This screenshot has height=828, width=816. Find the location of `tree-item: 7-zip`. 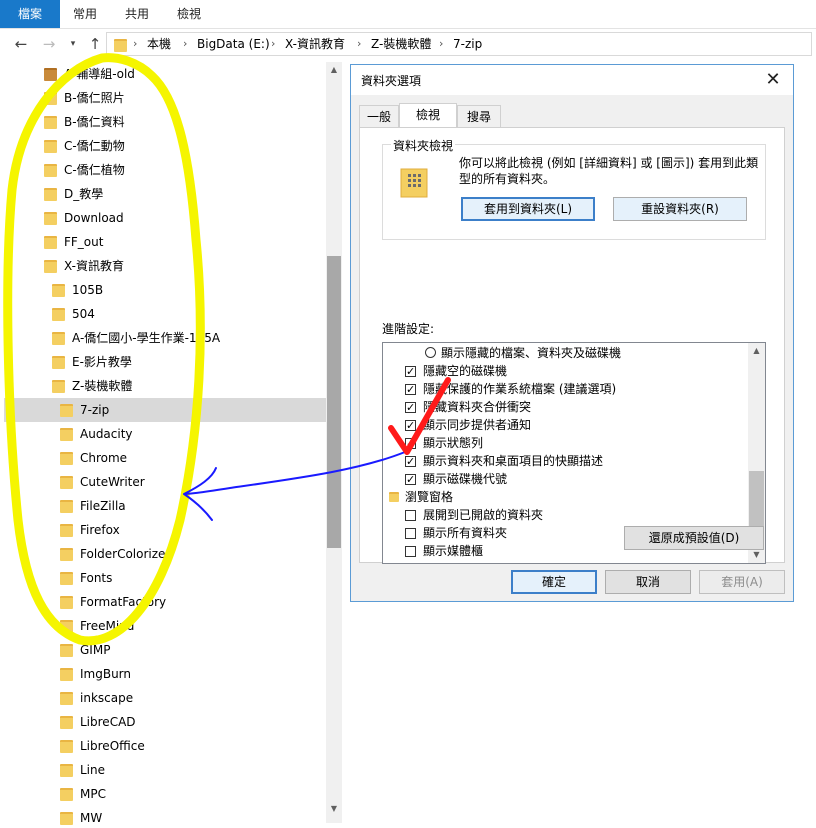

tree-item: 7-zip is located at coordinates (94, 410).